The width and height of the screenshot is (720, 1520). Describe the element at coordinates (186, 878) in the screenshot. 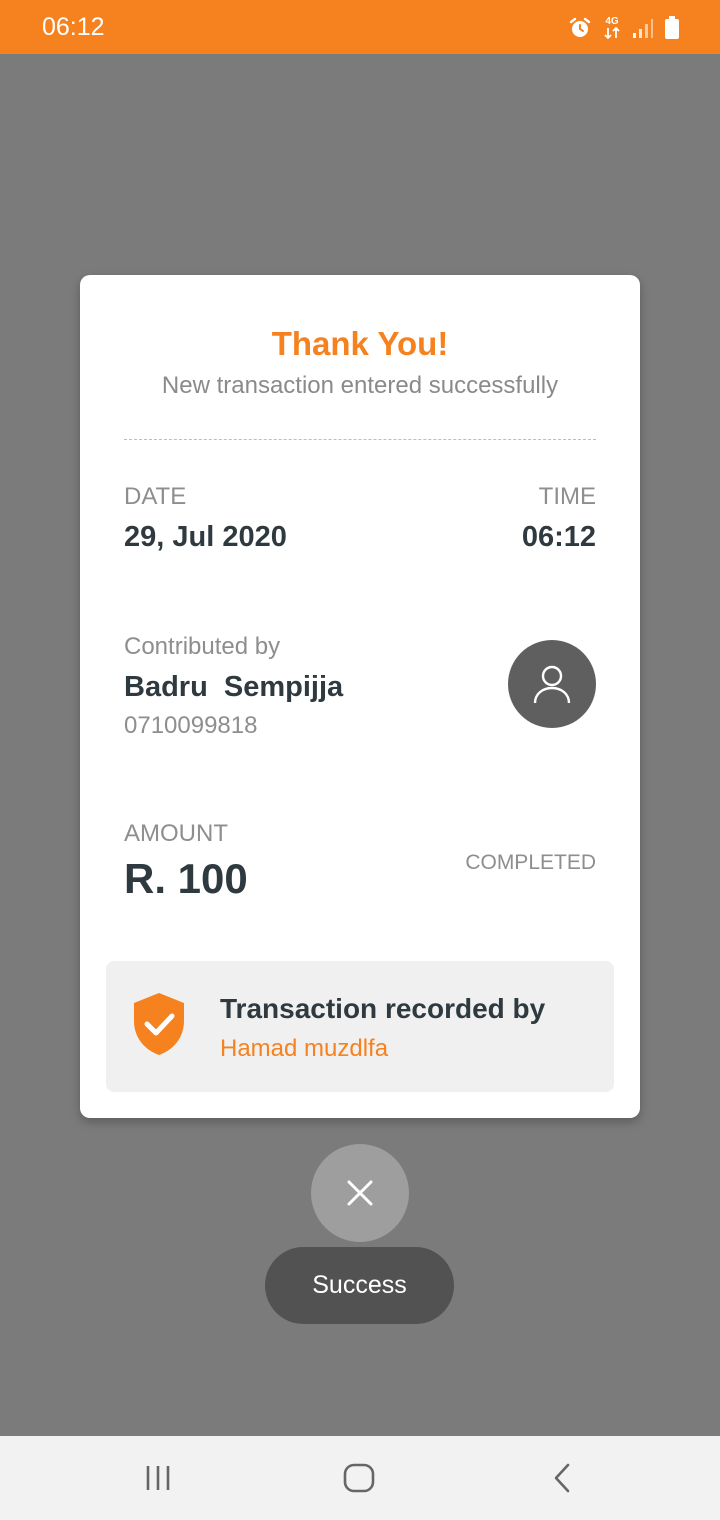

I see `amount-value: R. 100` at that location.